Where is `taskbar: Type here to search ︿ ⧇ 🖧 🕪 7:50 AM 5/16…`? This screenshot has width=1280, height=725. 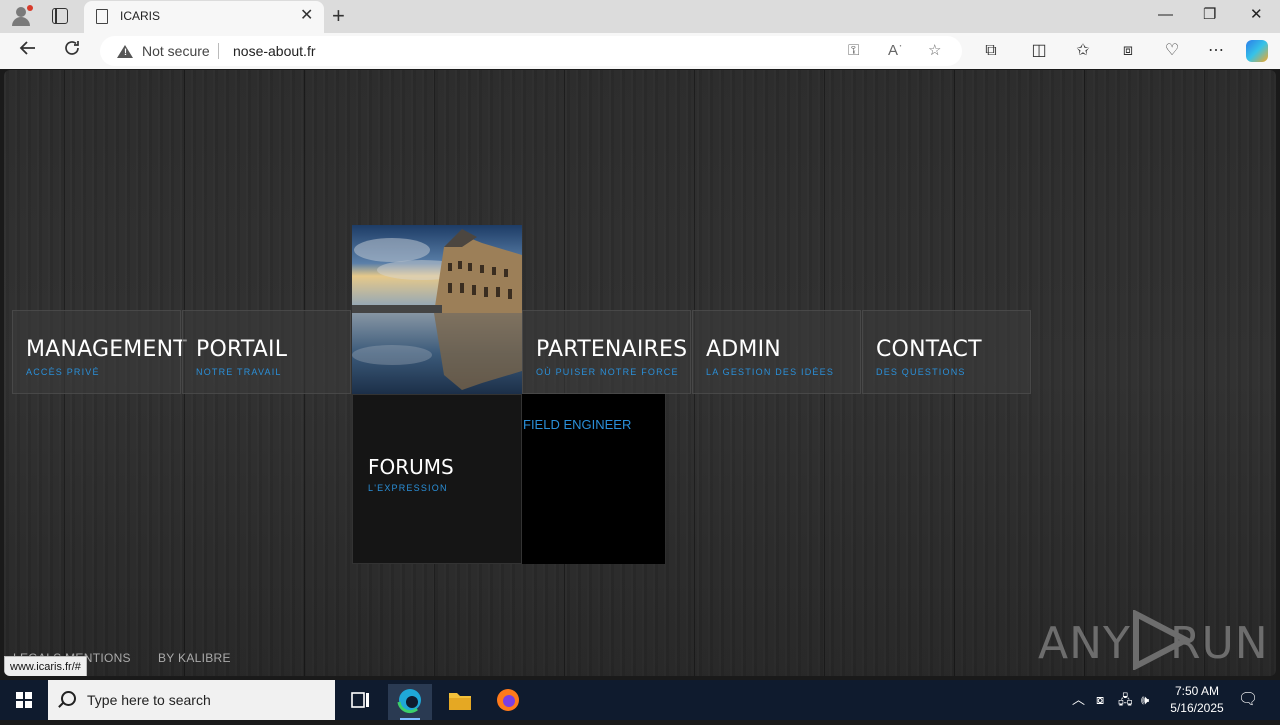
taskbar: Type here to search ︿ ⧇ 🖧 🕪 7:50 AM 5/16… is located at coordinates (640, 700).